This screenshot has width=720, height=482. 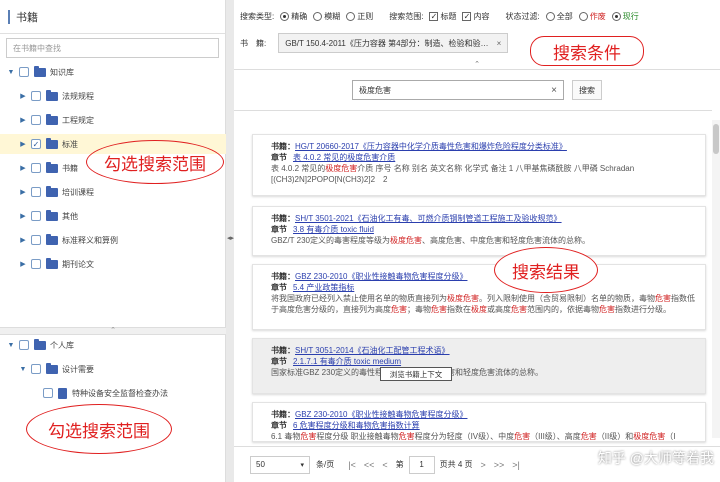 What do you see at coordinates (344, 157) in the screenshot?
I see `result-chapter-link: 表 4.0.2 常见的极度危害介质` at bounding box center [344, 157].